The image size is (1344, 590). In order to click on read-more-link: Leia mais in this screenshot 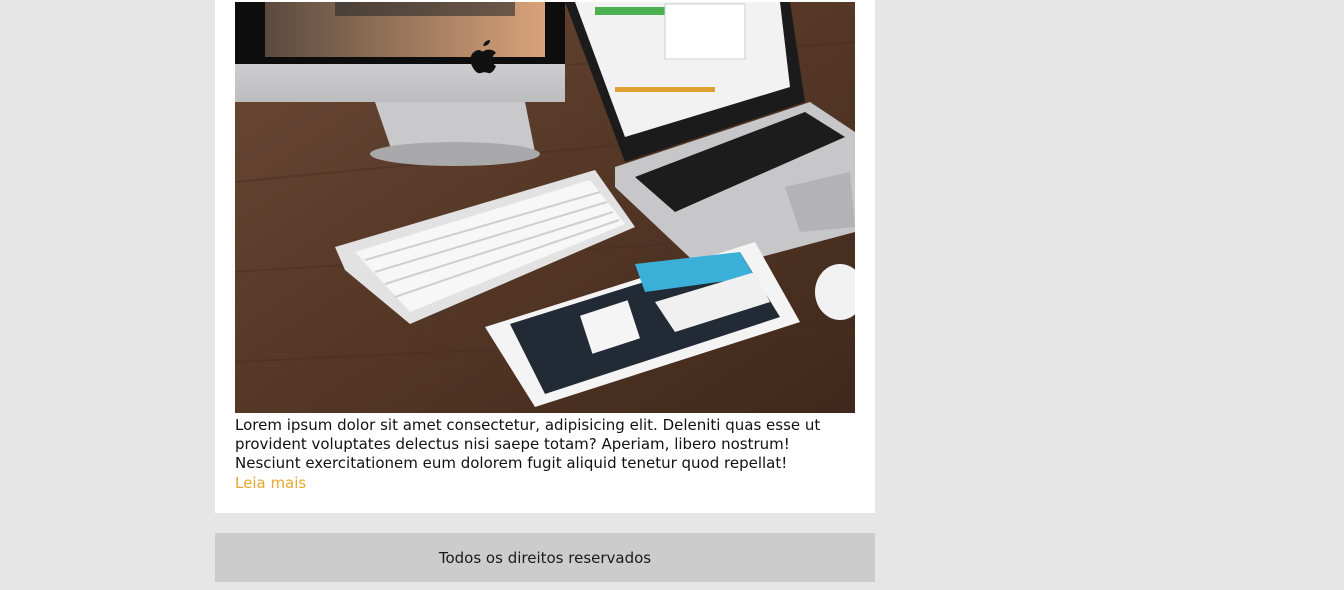, I will do `click(270, 483)`.